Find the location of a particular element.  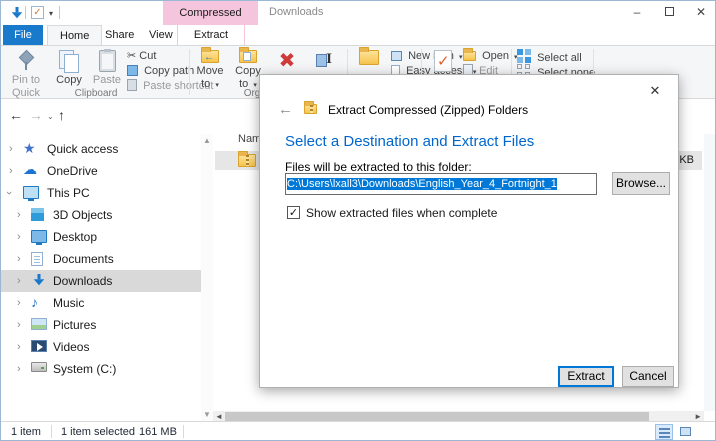

qat-properties-icon: ✓ is located at coordinates (37, 12).